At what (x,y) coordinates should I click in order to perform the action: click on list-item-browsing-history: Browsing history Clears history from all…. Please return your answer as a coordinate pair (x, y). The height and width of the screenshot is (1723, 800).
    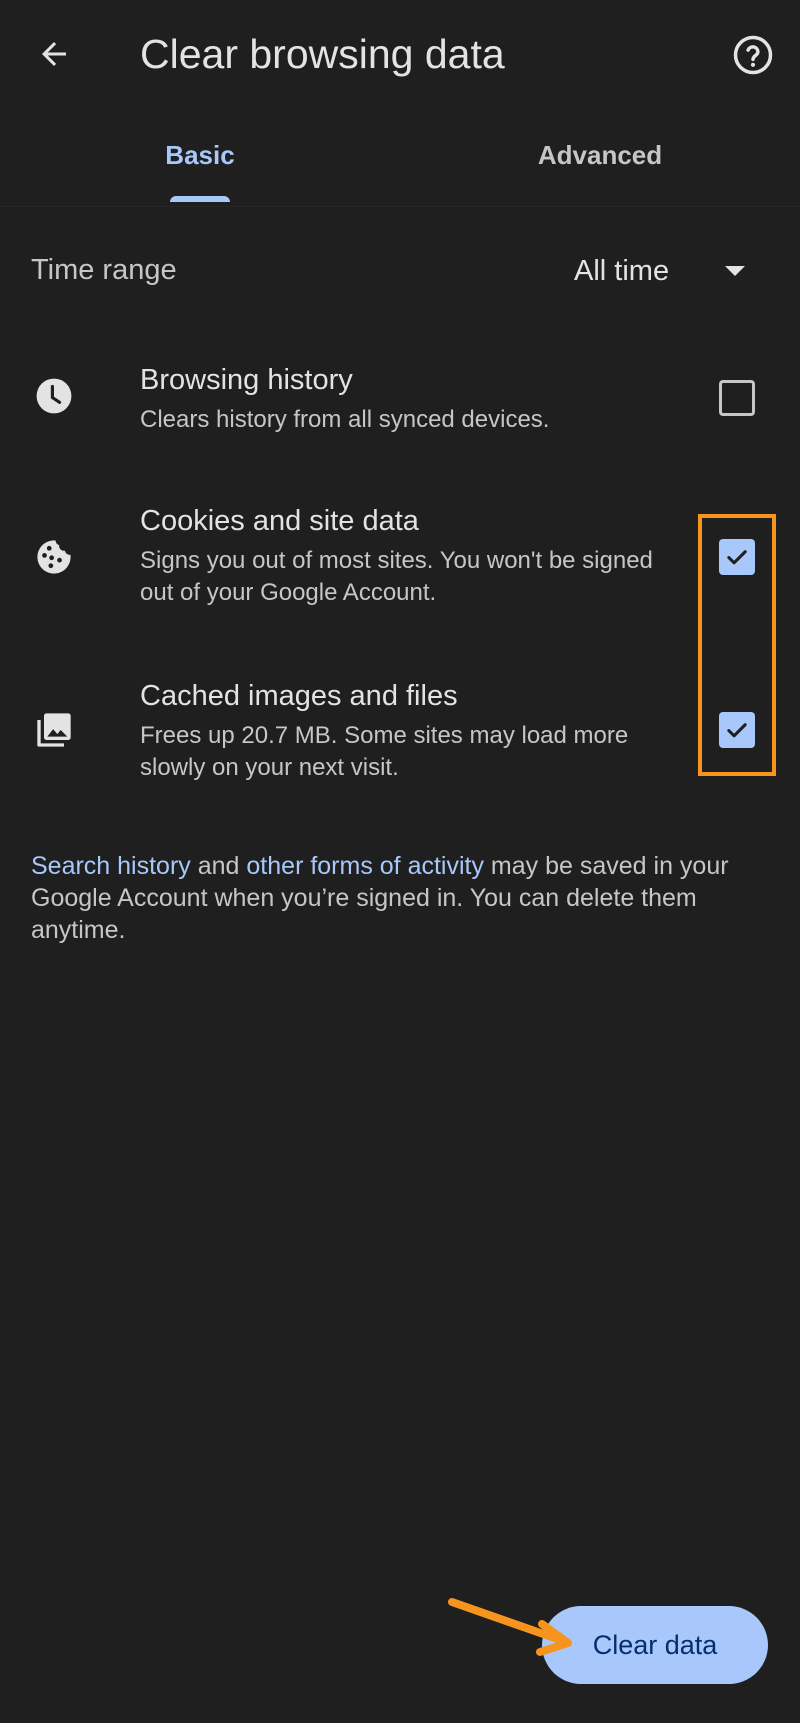
    Looking at the image, I should click on (400, 420).